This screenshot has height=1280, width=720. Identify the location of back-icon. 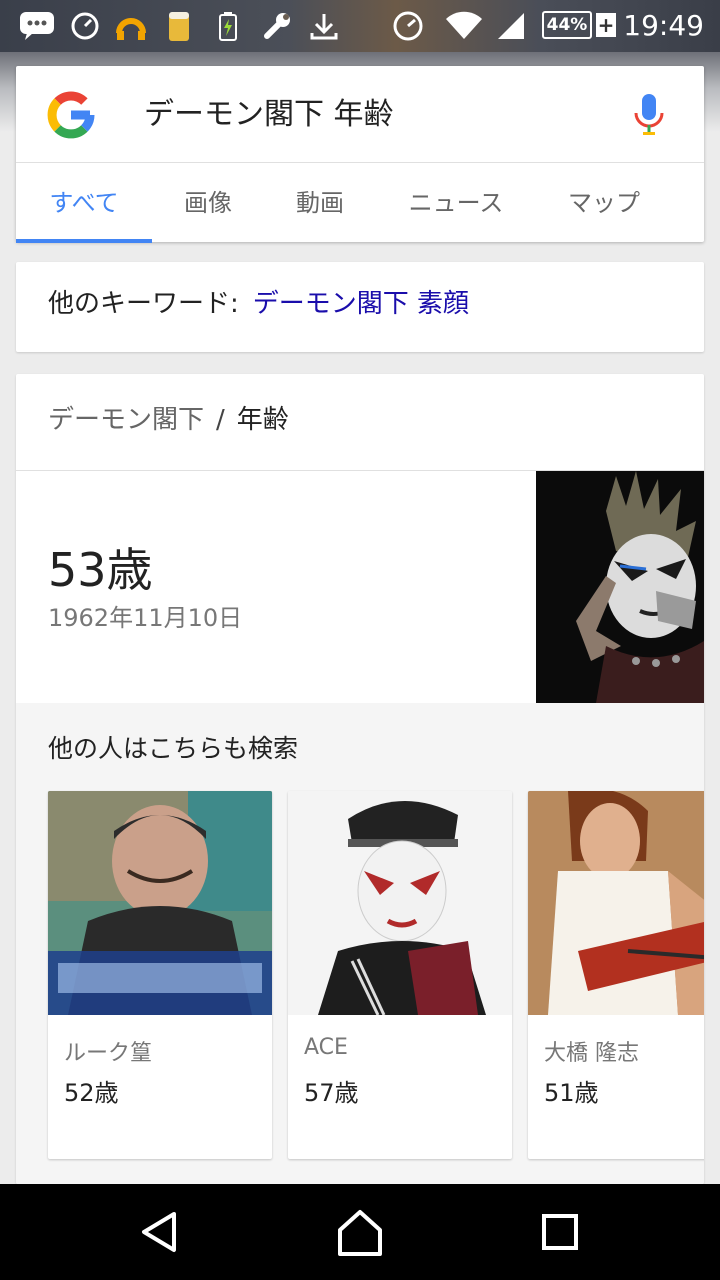
(160, 1232).